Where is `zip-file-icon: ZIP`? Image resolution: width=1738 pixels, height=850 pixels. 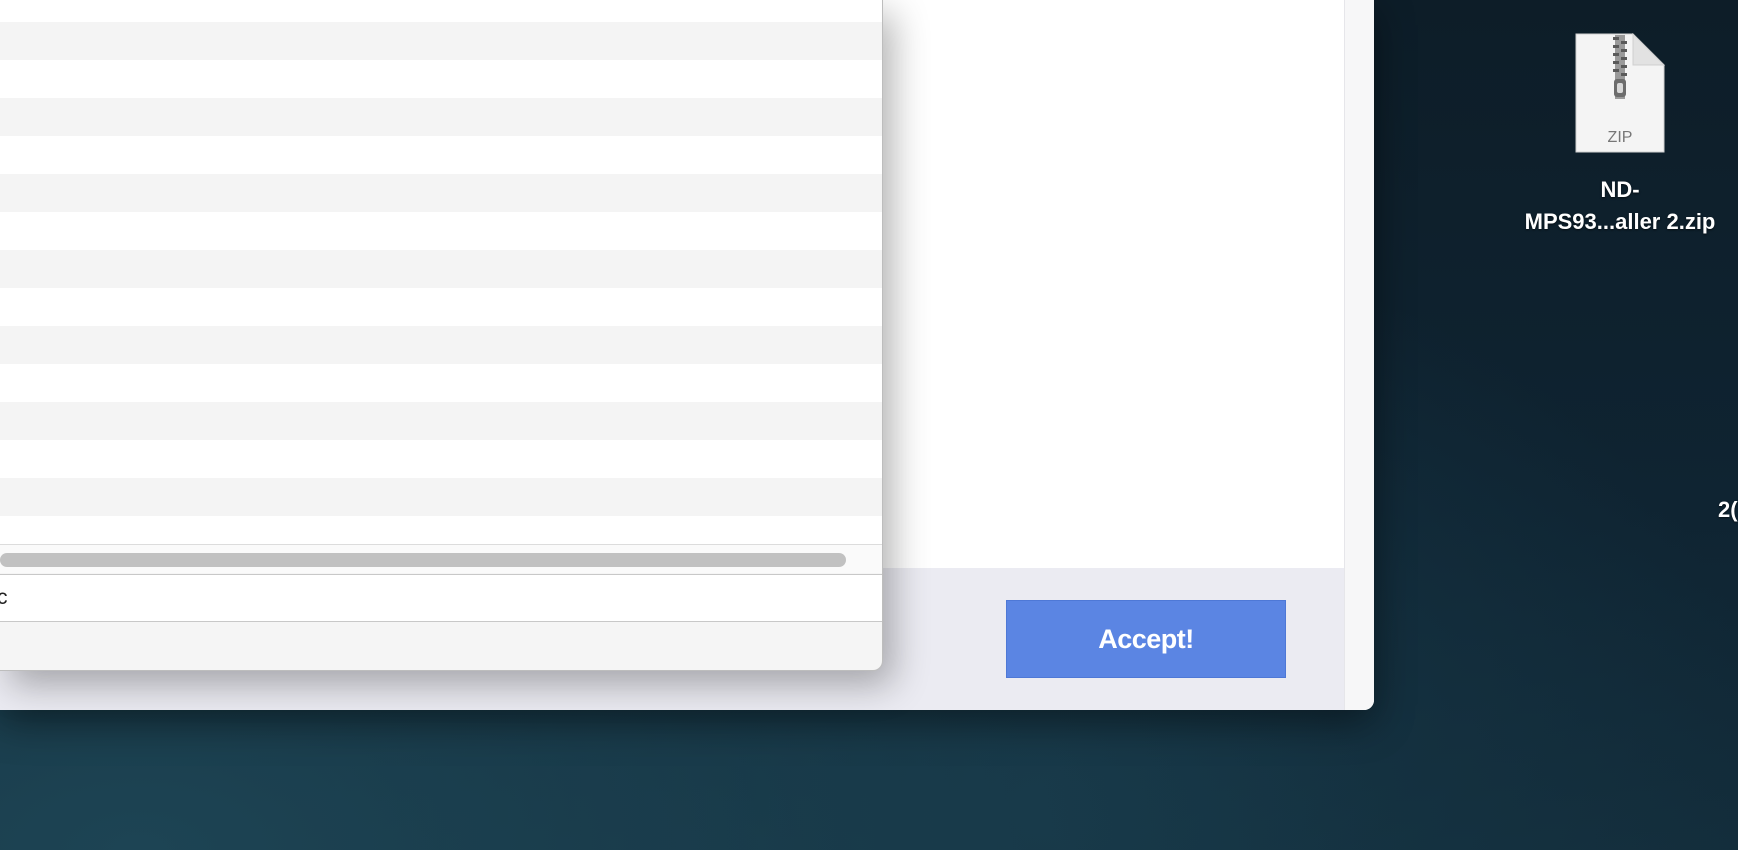 zip-file-icon: ZIP is located at coordinates (1620, 93).